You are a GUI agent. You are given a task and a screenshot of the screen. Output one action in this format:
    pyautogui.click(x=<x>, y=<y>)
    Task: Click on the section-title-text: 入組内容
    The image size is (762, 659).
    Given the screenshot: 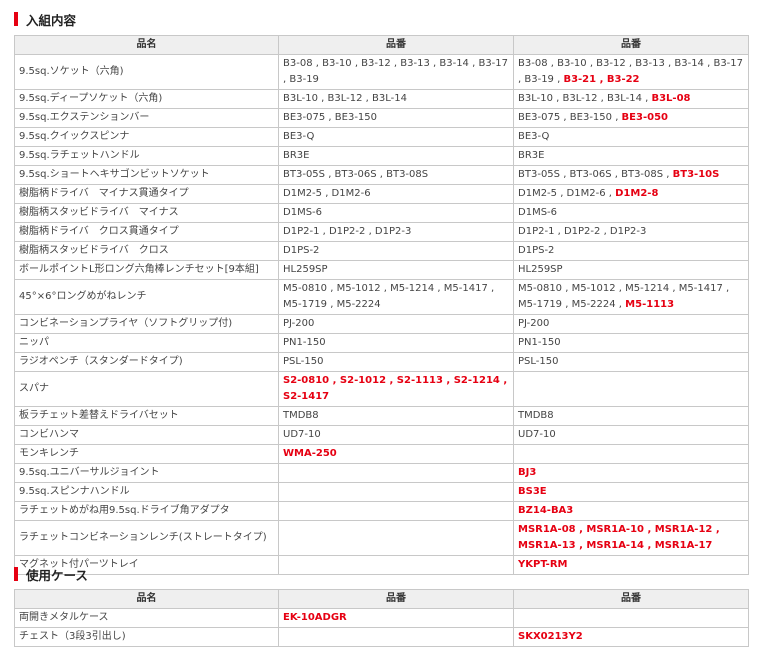 What is the action you would take?
    pyautogui.click(x=51, y=20)
    